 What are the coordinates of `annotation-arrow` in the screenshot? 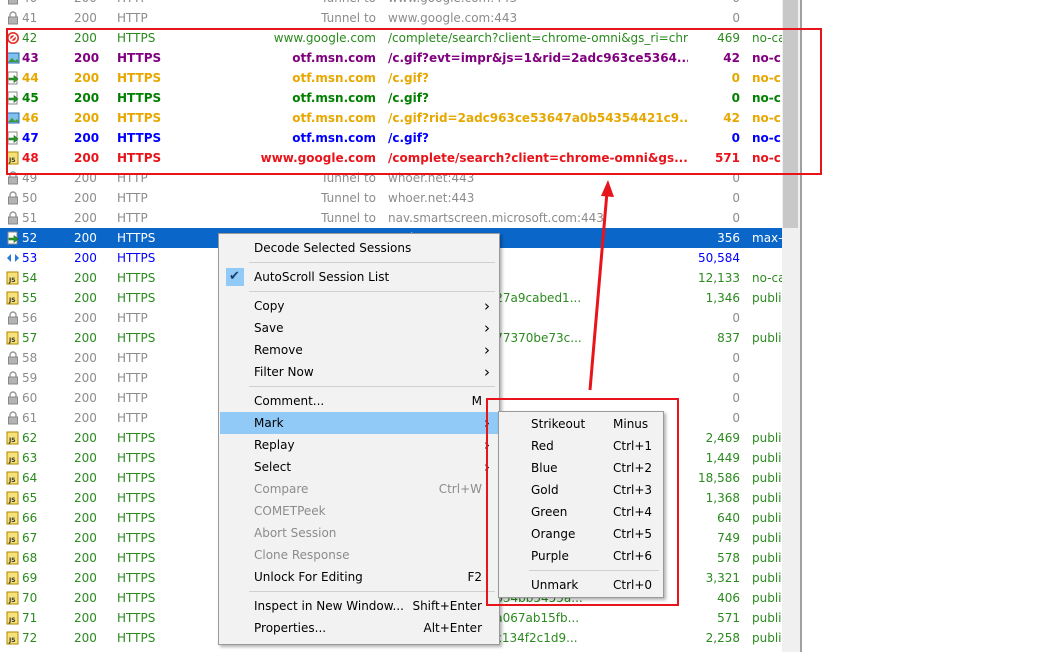 It's located at (601, 285).